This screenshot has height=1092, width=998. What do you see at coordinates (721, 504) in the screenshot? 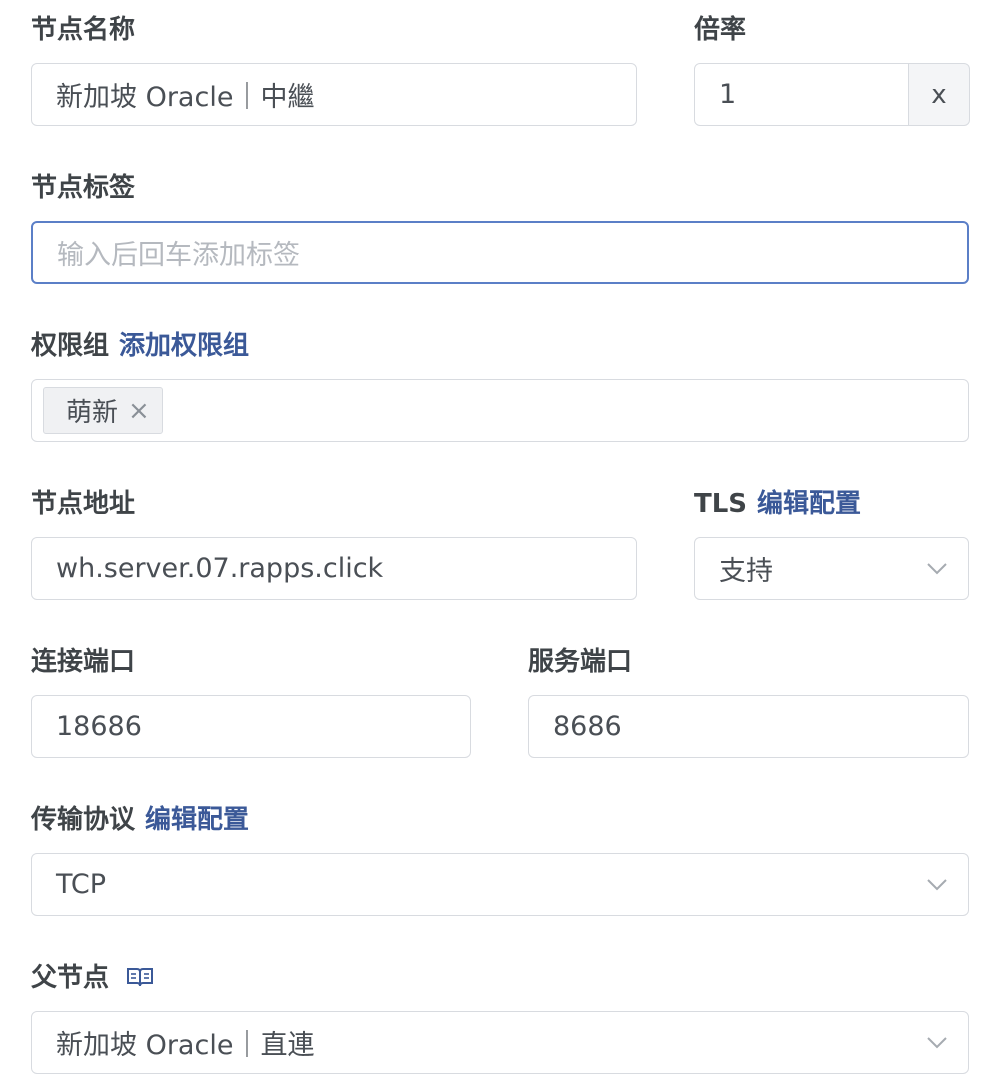
I see `tls-label-text: TLS` at bounding box center [721, 504].